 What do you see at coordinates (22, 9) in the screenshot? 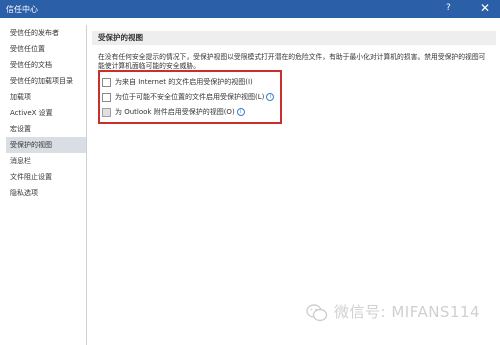
I see `window-title: 信任中心` at bounding box center [22, 9].